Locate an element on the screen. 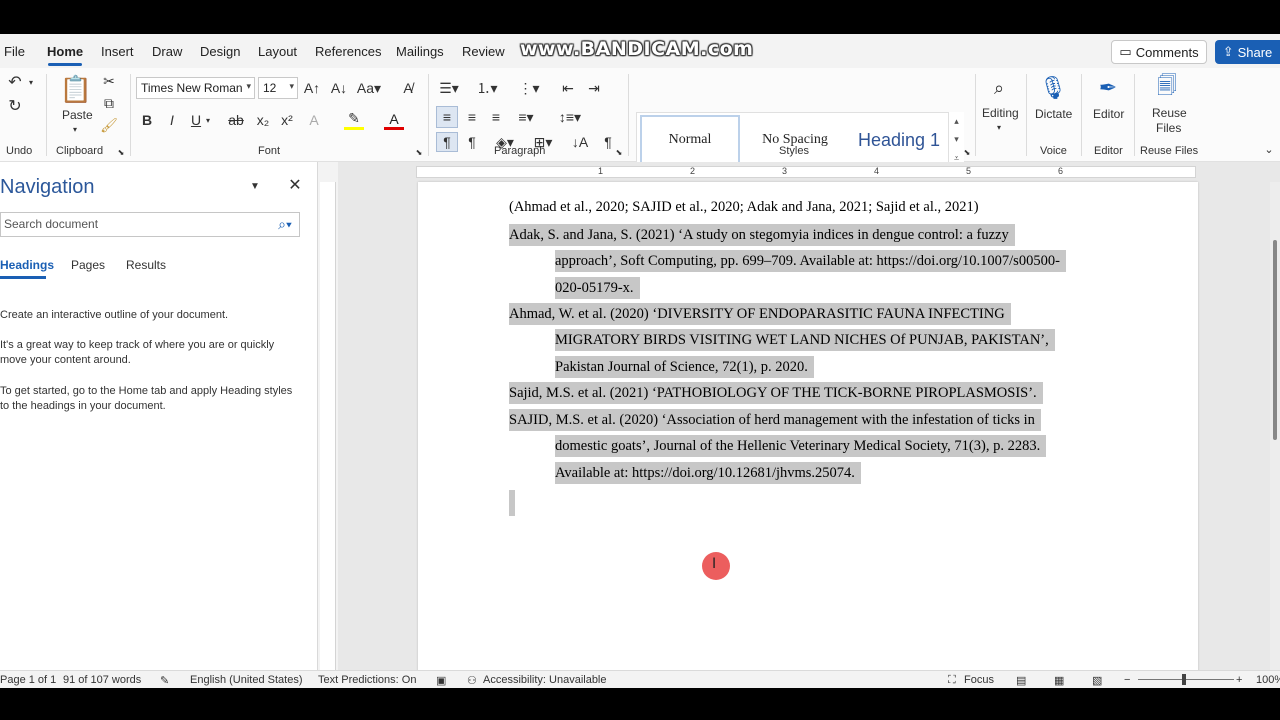  rtl-icon: ¶ is located at coordinates (472, 142).